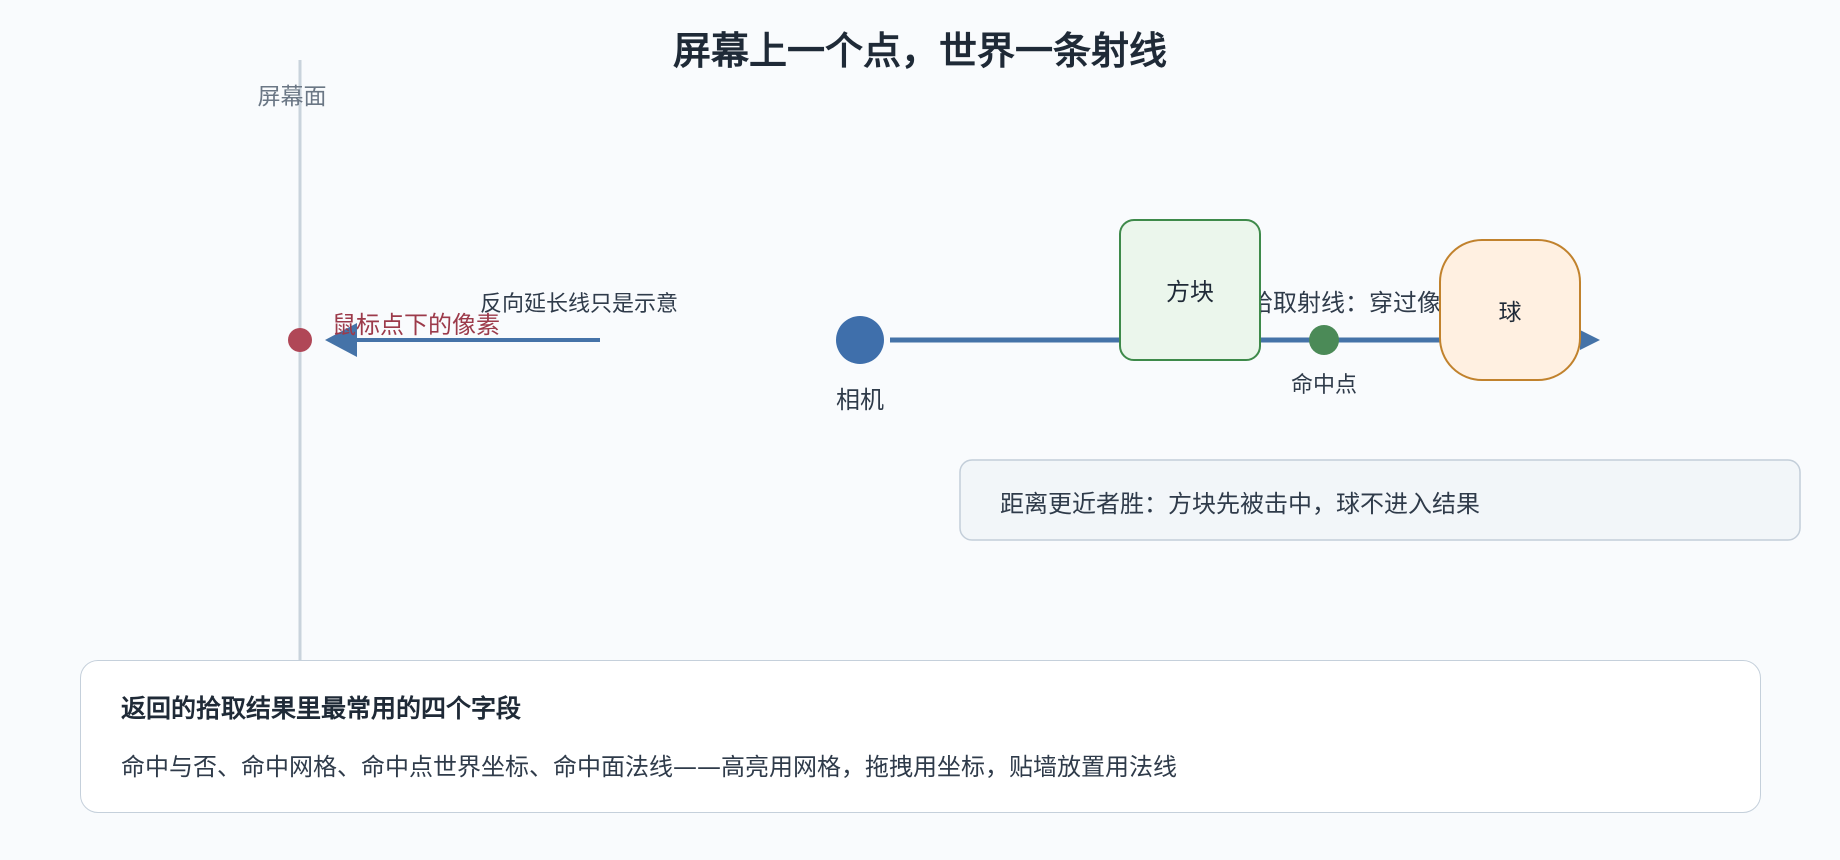 The height and width of the screenshot is (860, 1840). Describe the element at coordinates (321, 708) in the screenshot. I see `info-heading: 返回的拾取结果里最常用的四个字段` at that location.